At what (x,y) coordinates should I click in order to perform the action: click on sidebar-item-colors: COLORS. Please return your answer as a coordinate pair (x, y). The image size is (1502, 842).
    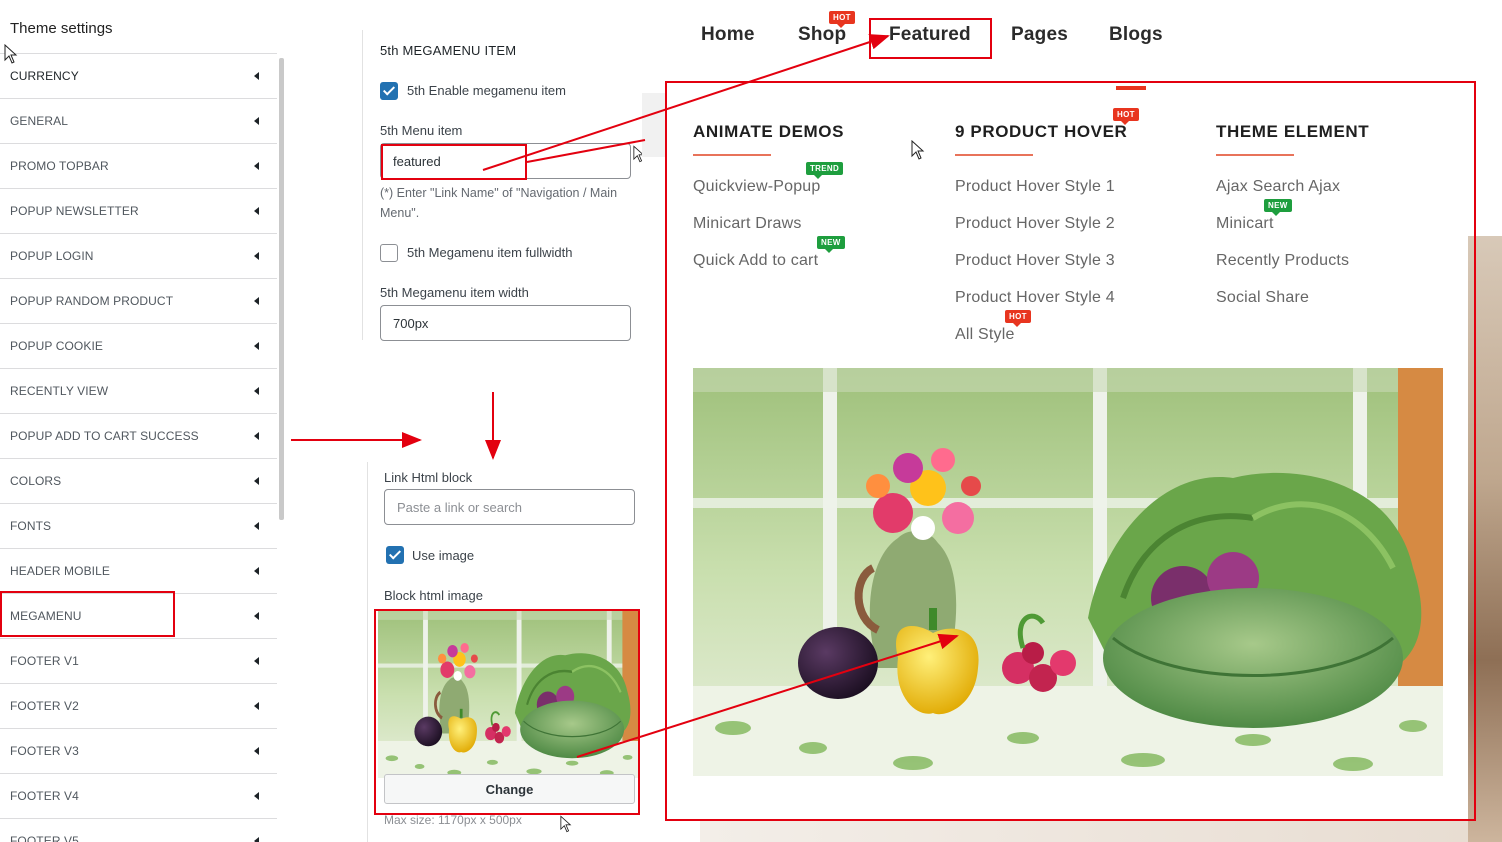
    Looking at the image, I should click on (138, 480).